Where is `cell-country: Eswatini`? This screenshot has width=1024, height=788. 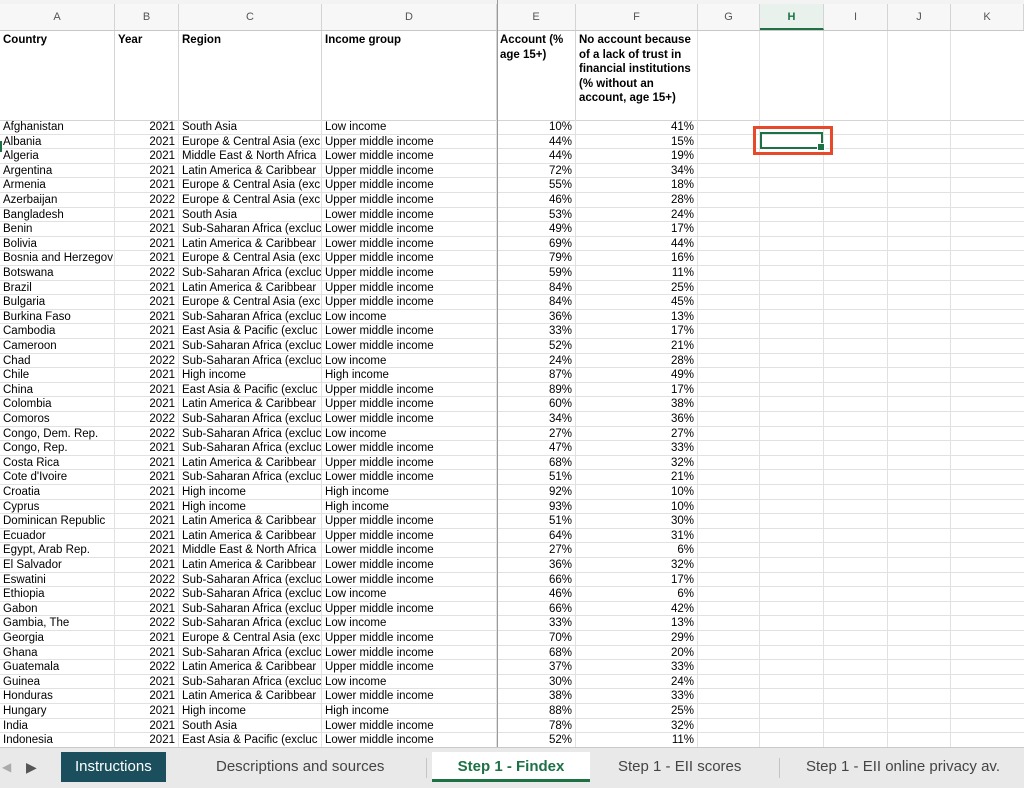
cell-country: Eswatini is located at coordinates (57, 579).